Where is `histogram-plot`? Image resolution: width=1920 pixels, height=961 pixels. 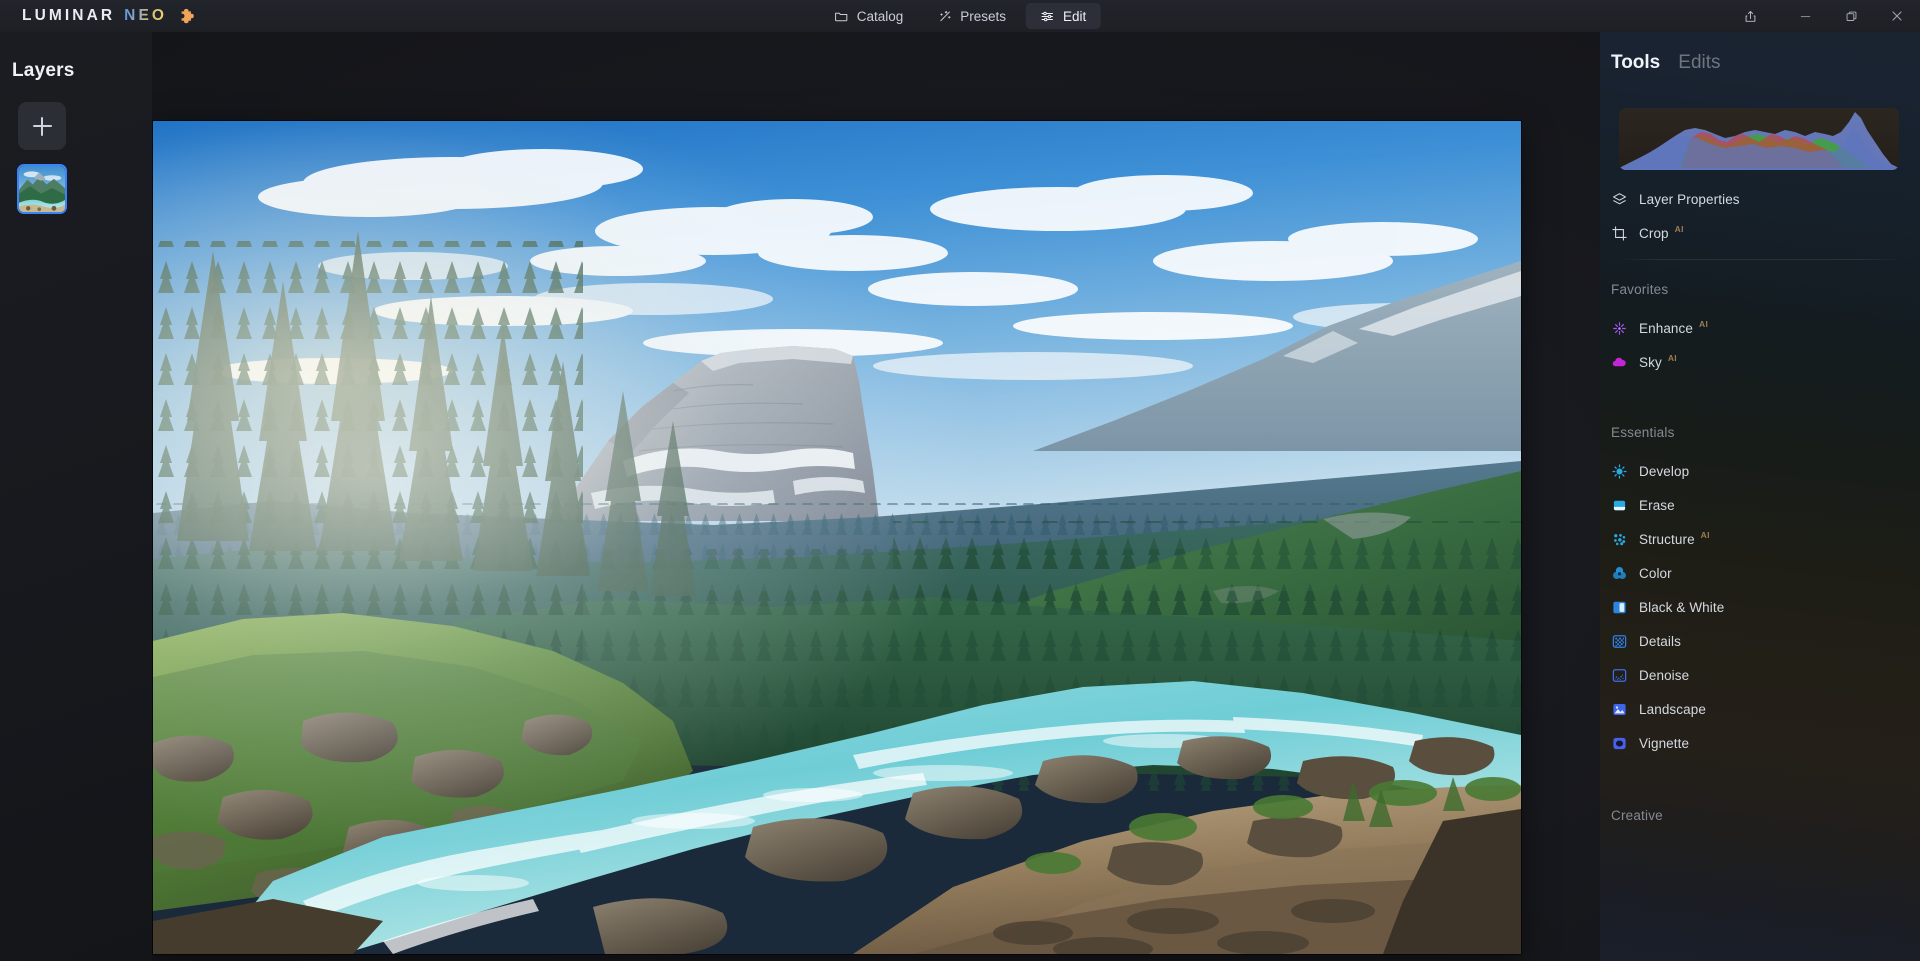
histogram-plot is located at coordinates (1759, 141).